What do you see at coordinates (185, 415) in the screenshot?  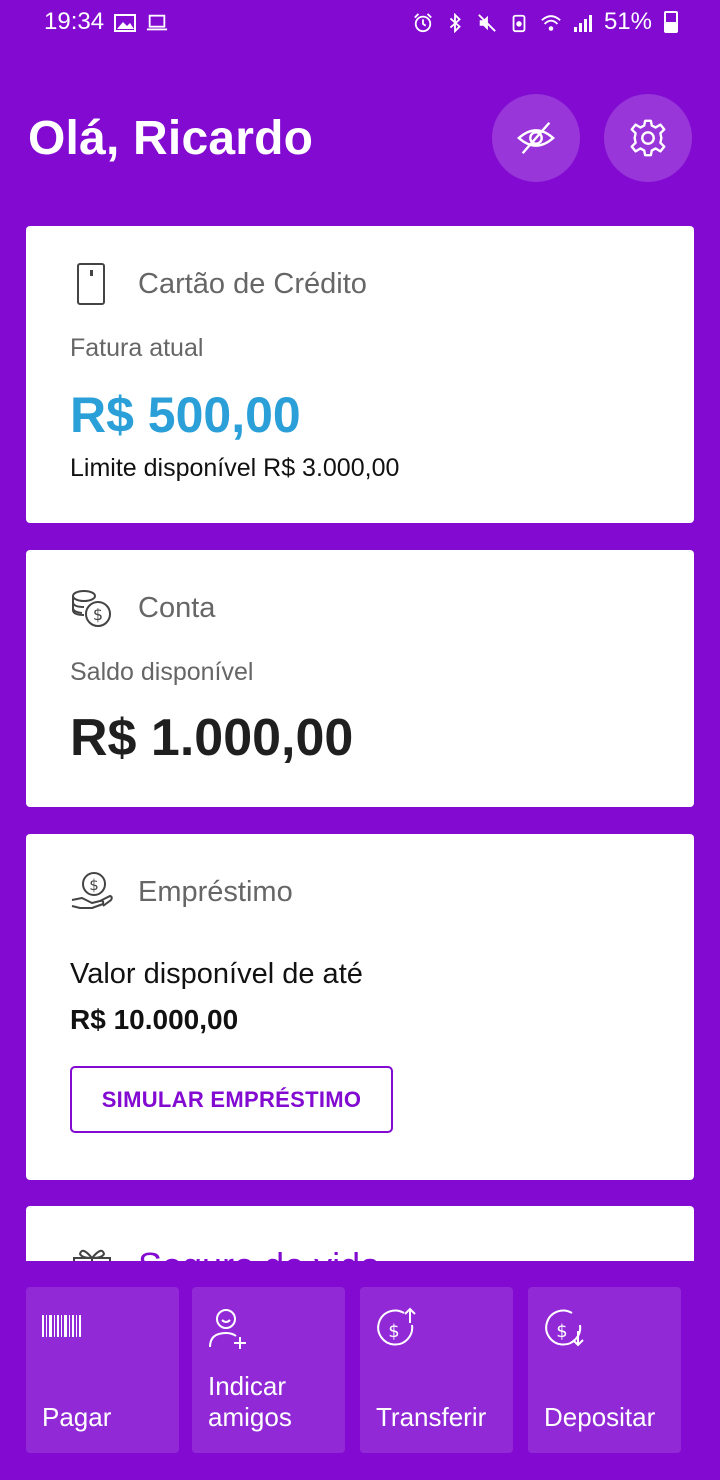 I see `invoice-amount: R$ 500,00` at bounding box center [185, 415].